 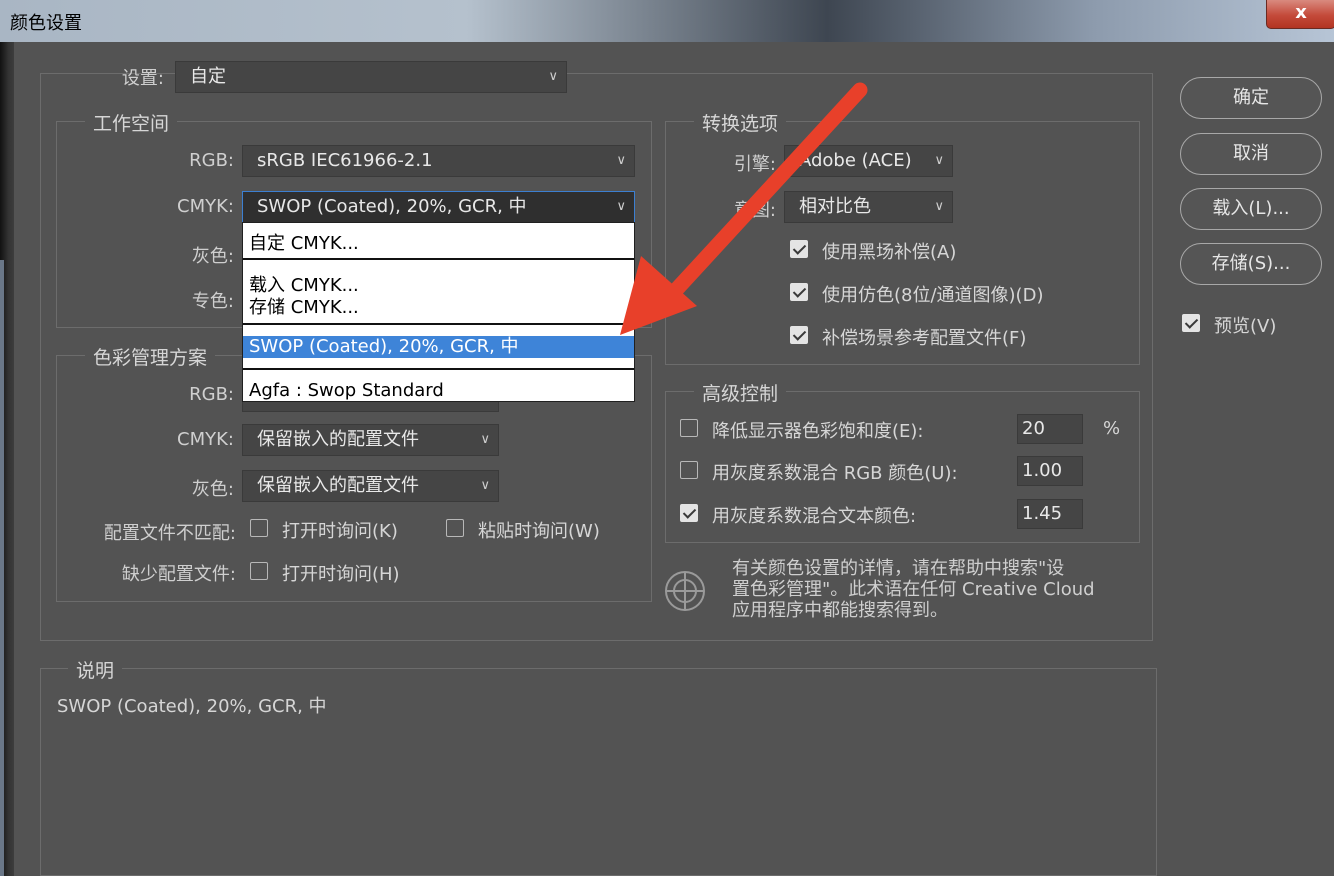 What do you see at coordinates (658, 295) in the screenshot?
I see `arrow-head-icon` at bounding box center [658, 295].